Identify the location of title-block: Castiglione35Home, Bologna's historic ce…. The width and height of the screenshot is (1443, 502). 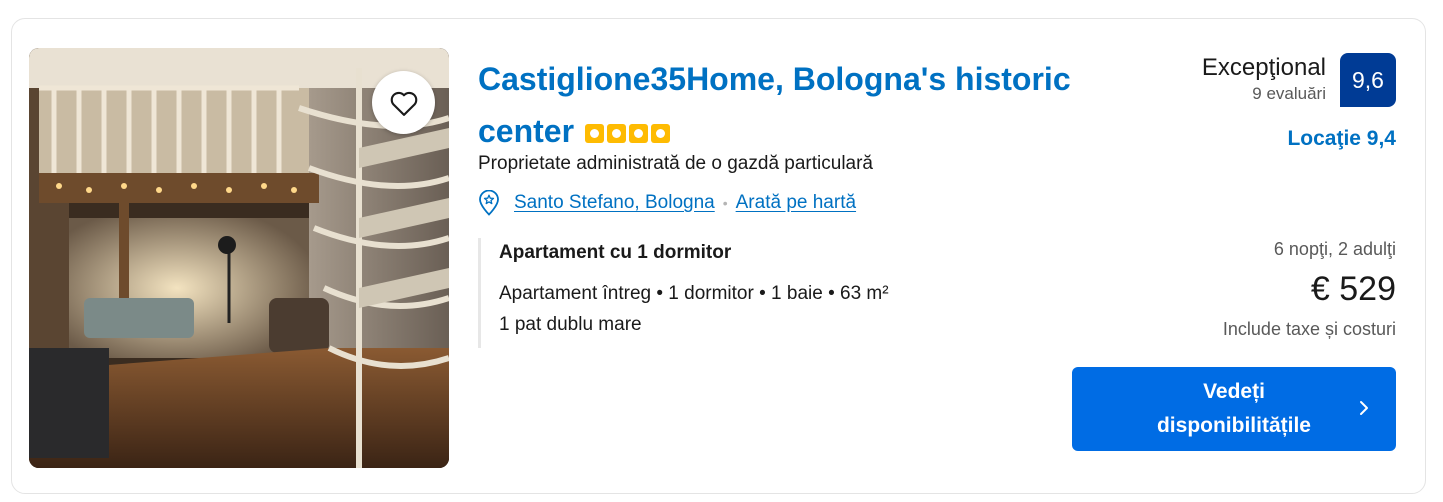
(823, 105).